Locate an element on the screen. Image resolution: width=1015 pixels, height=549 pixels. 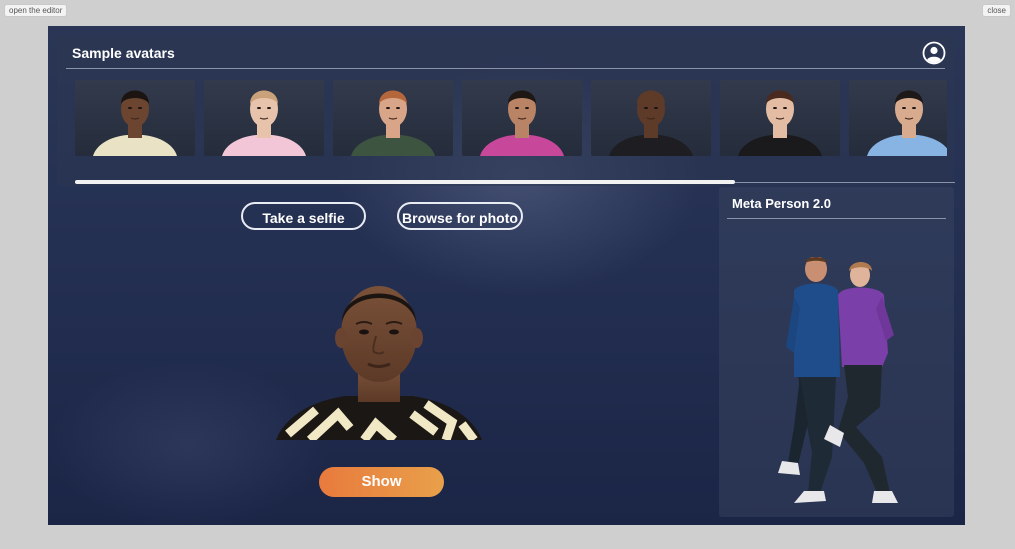
take-selfie-button: Take a selfie is located at coordinates (303, 216).